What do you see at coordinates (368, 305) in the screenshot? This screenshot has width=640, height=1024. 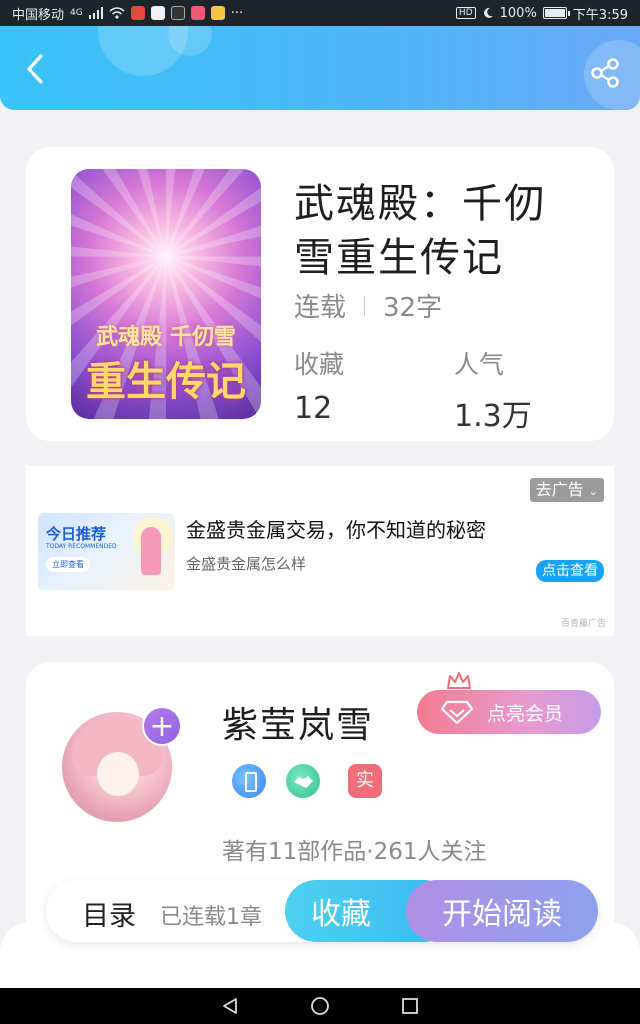 I see `book-meta: 连载 32字` at bounding box center [368, 305].